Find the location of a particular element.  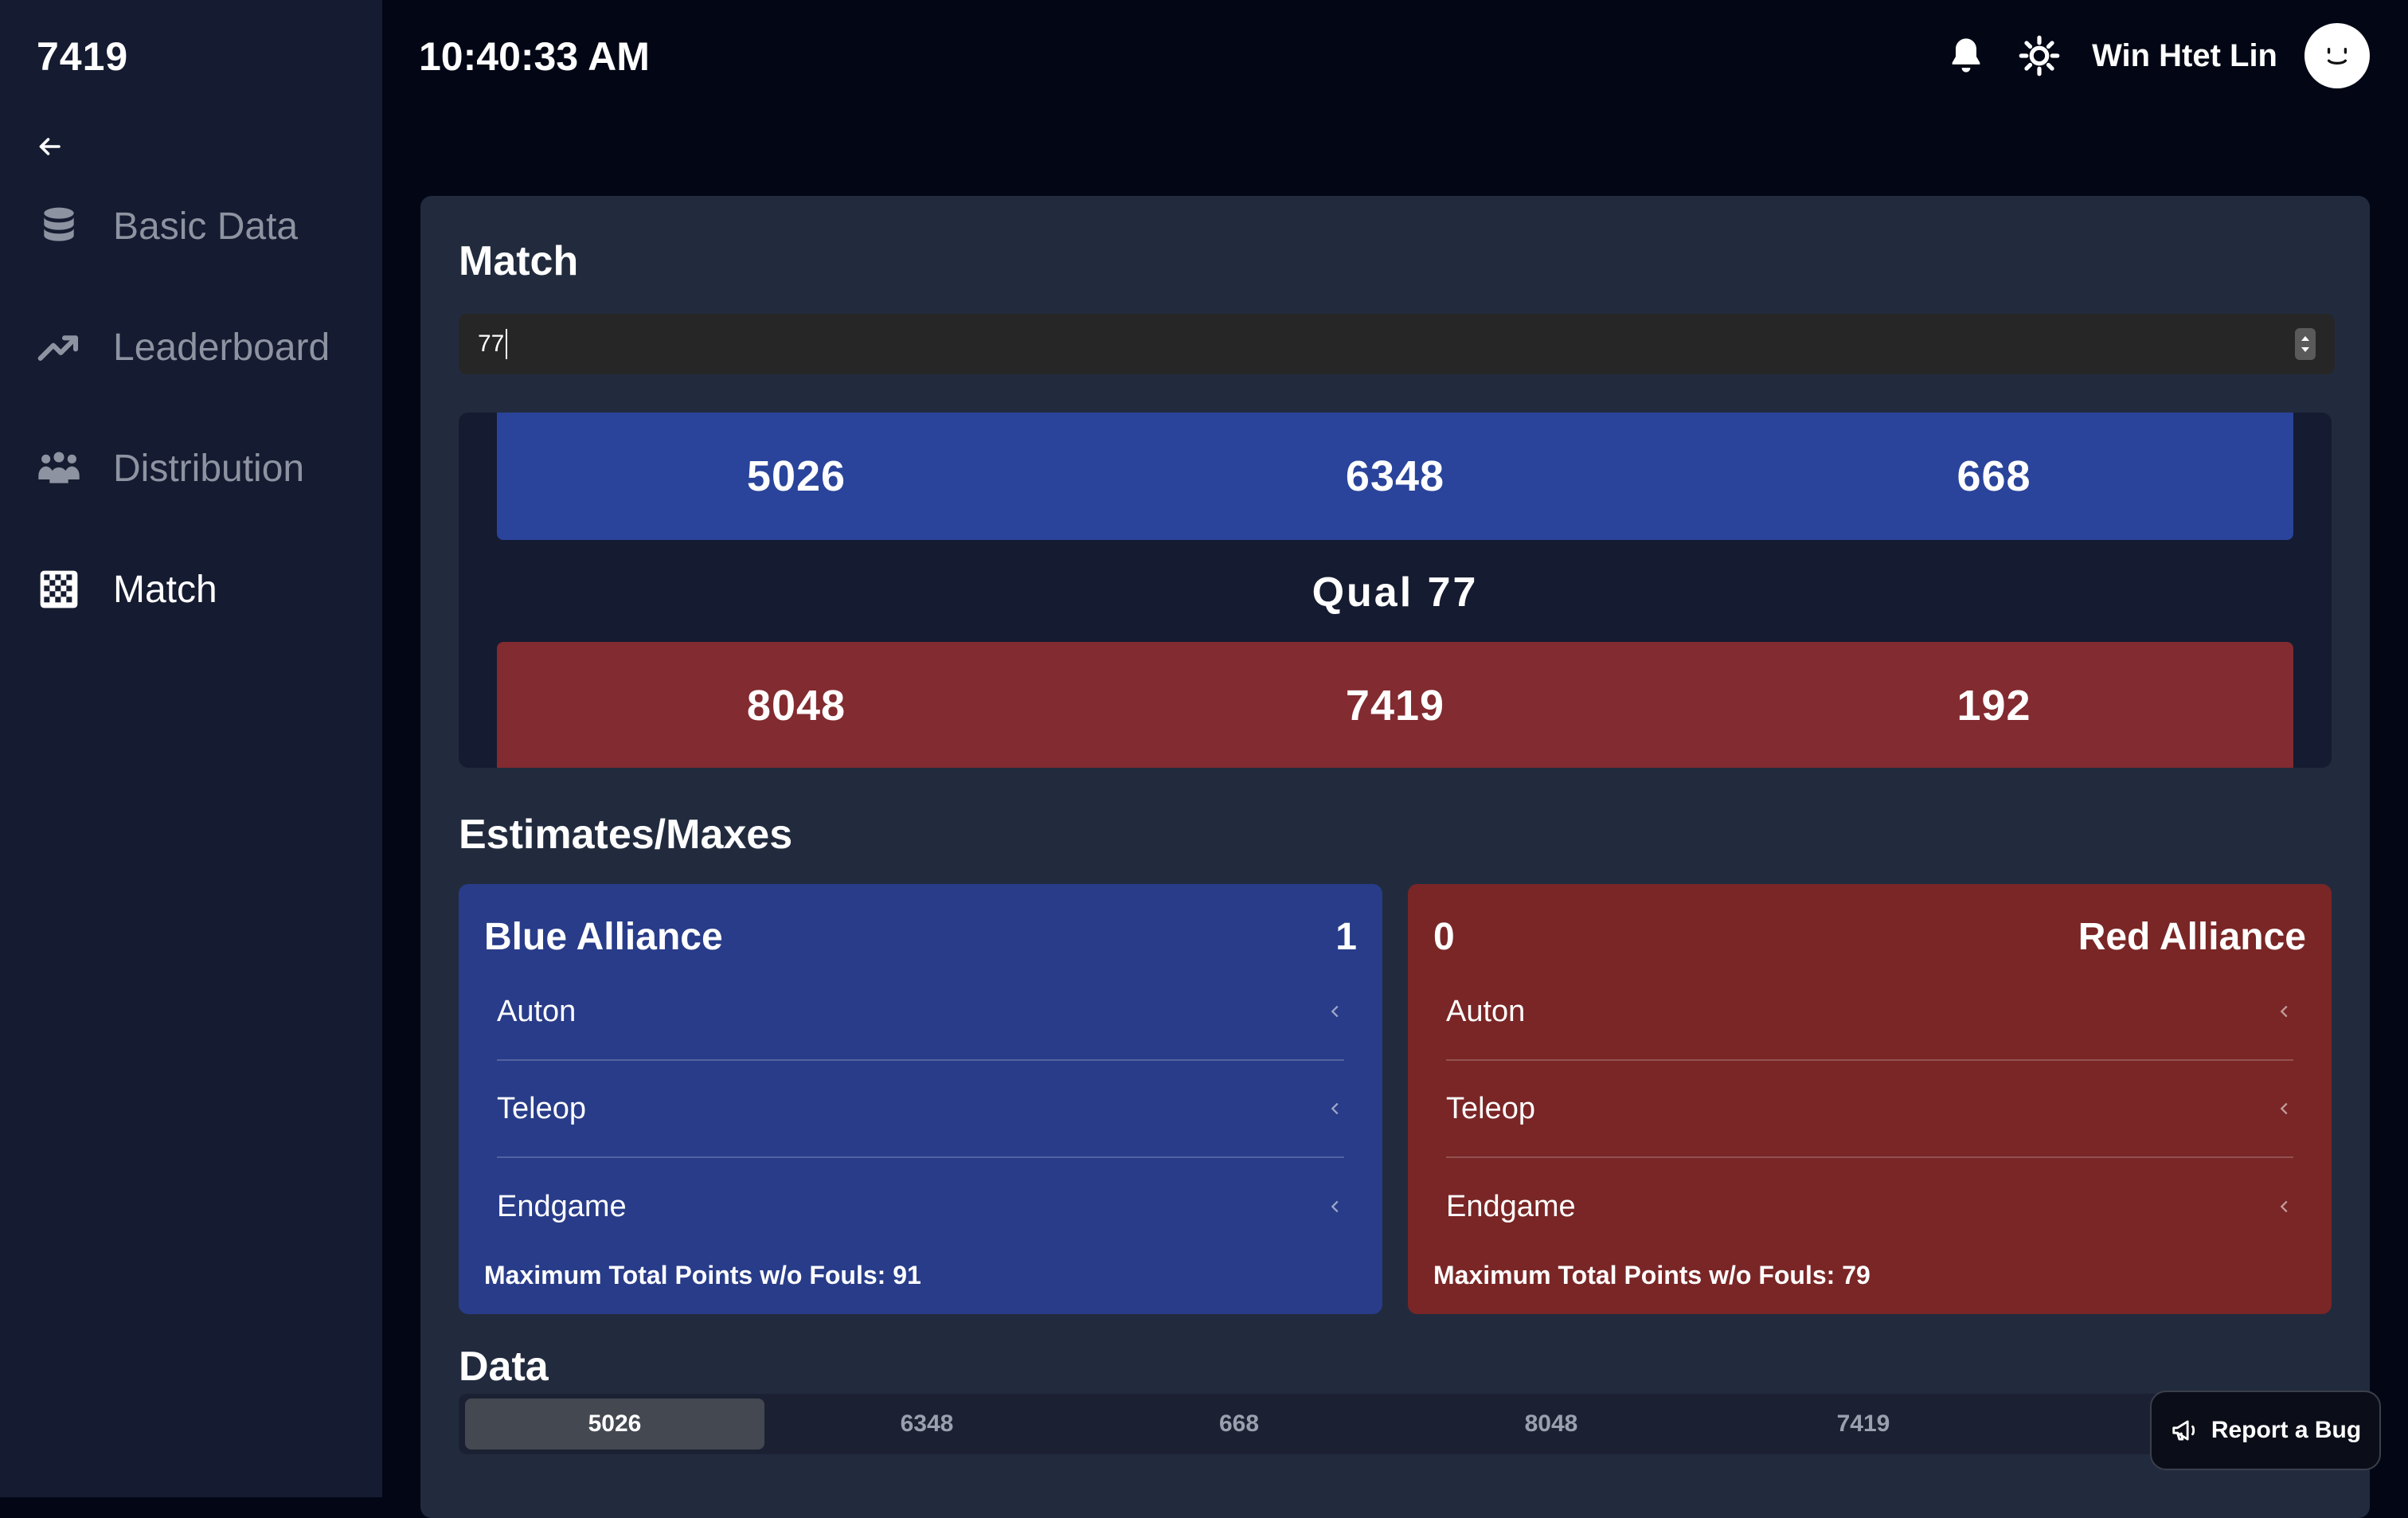

red-team-2: 7419 is located at coordinates (1395, 705).